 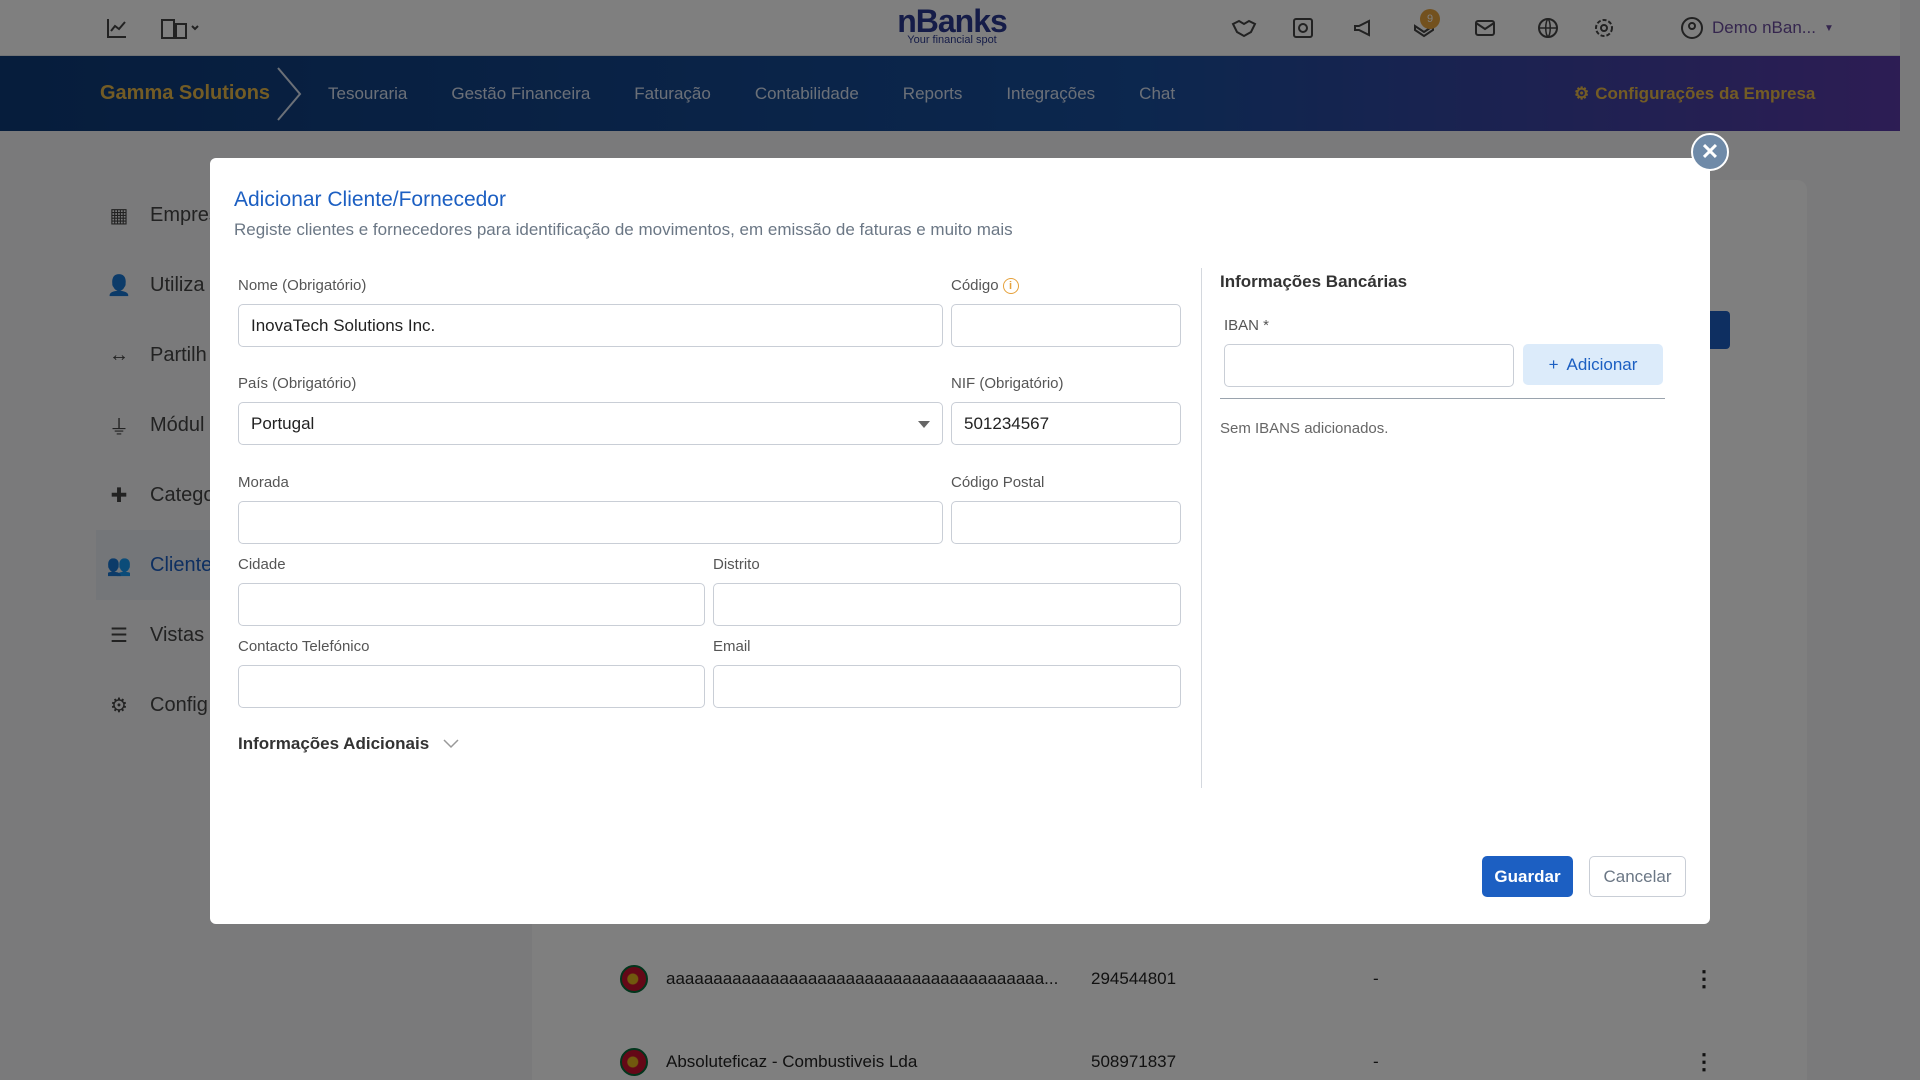 What do you see at coordinates (297, 383) in the screenshot?
I see `pais-label: País (Obrigatório)` at bounding box center [297, 383].